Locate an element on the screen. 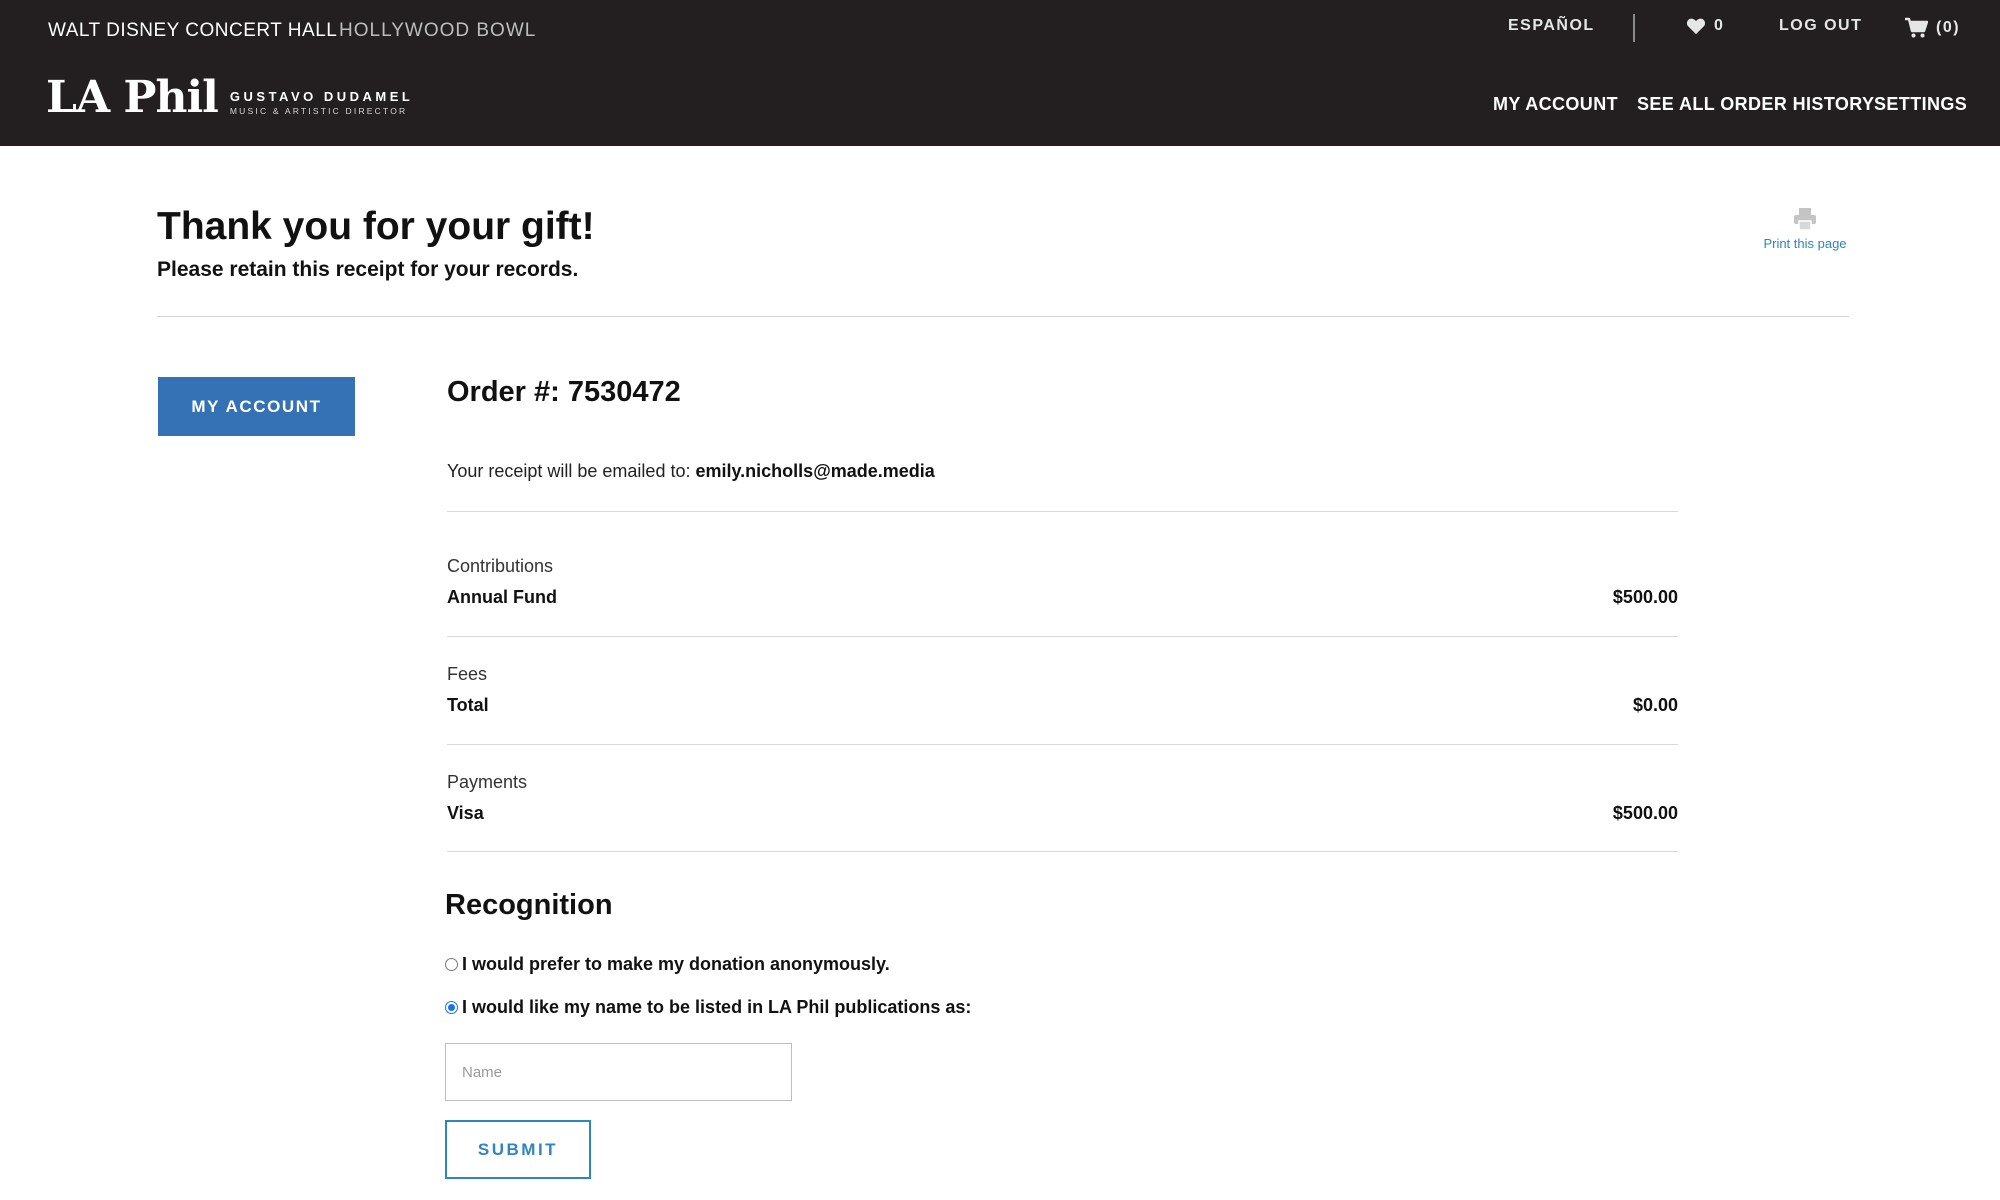 The width and height of the screenshot is (2000, 1200). receipt-email-prefix: Your receipt will be emailed to: is located at coordinates (569, 471).